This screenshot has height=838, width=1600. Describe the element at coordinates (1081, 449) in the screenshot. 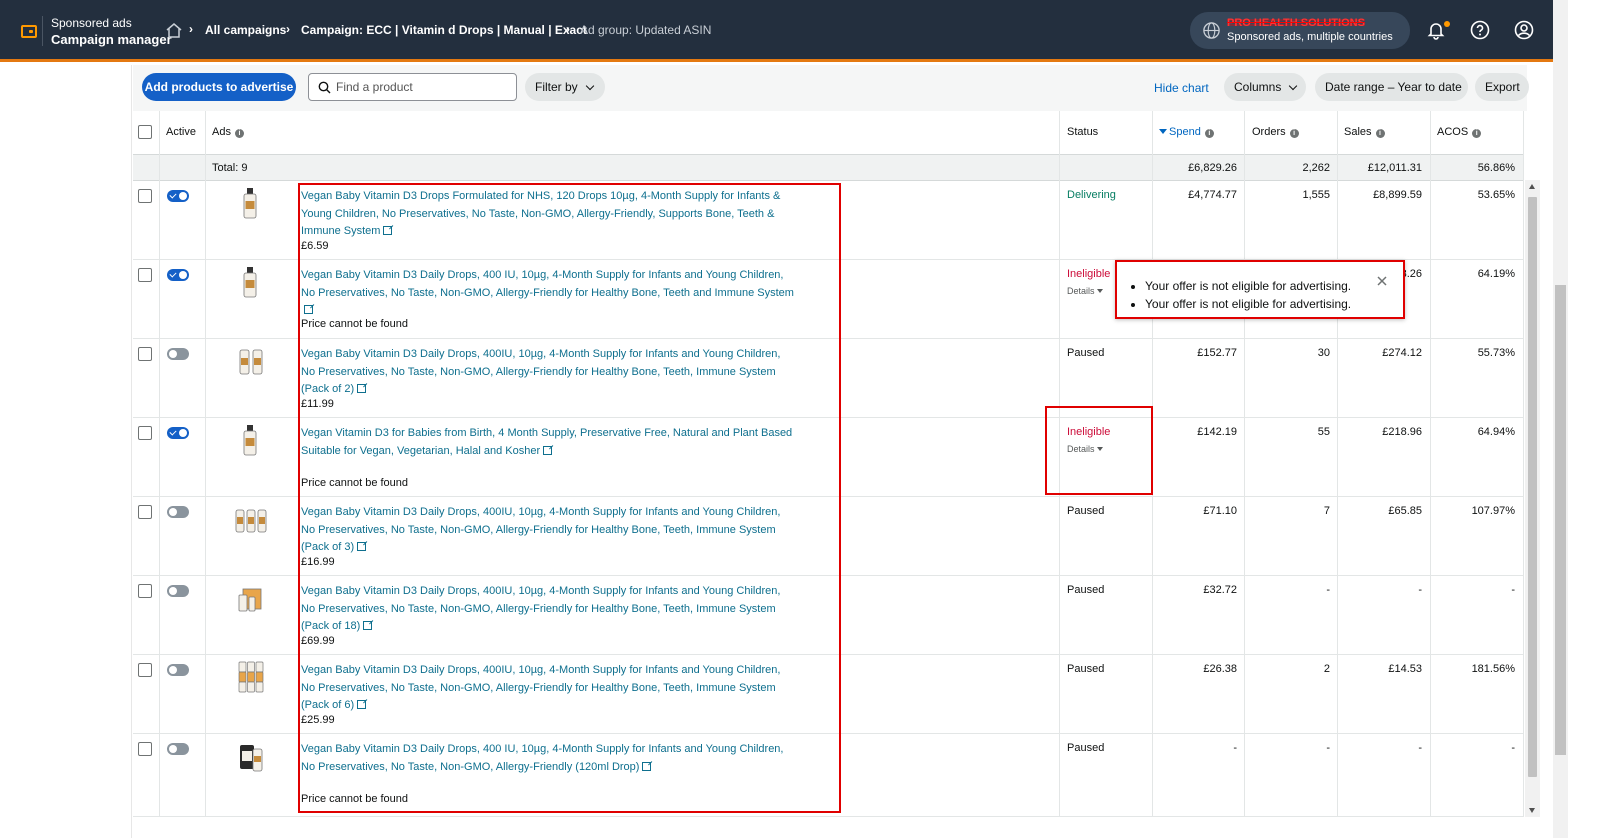

I see `status-details-label: Details` at that location.